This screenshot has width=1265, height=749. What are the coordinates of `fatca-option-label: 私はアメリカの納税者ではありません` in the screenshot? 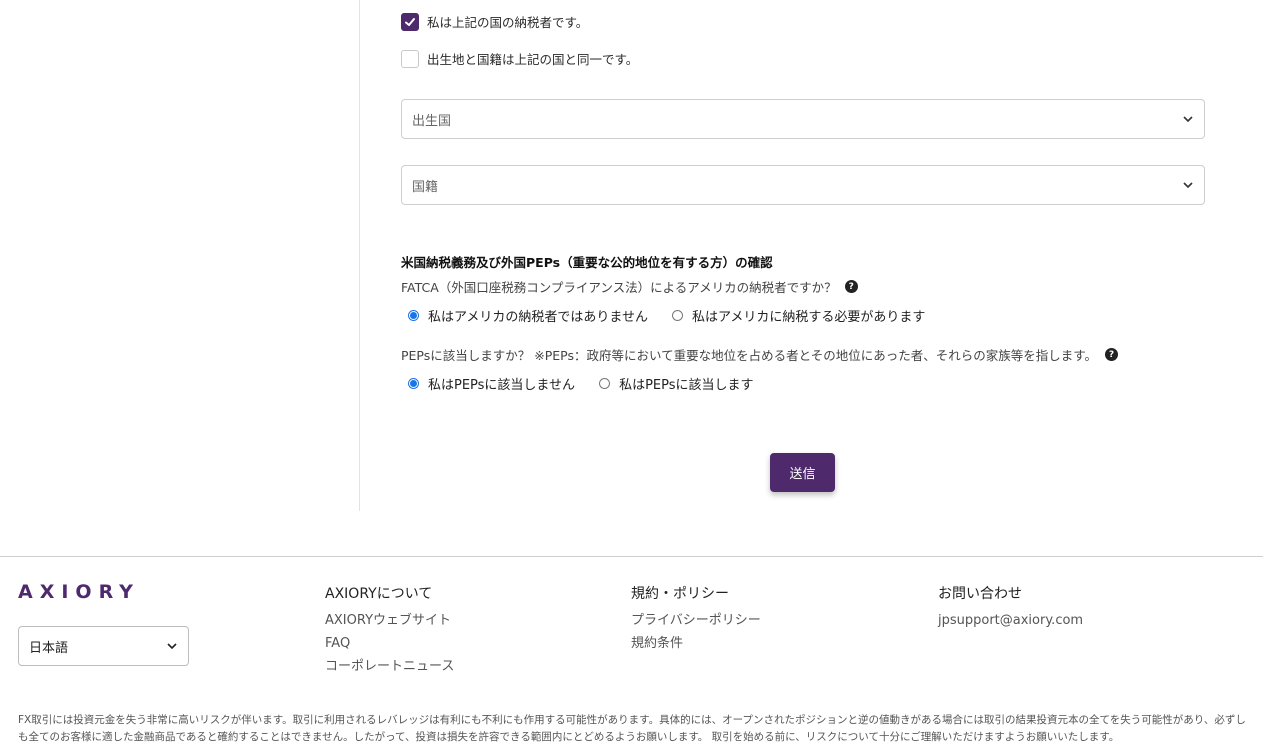 It's located at (538, 317).